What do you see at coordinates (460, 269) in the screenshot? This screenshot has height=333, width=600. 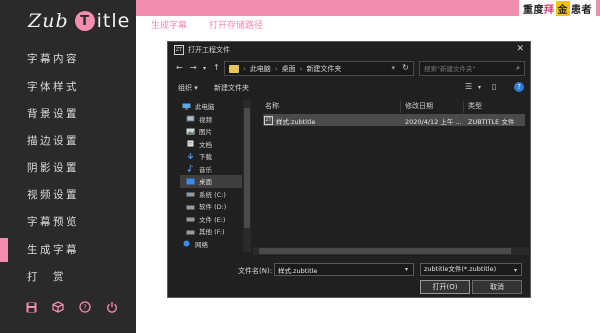 I see `filetype-value: zubtitle文件(*.zubtitle)` at bounding box center [460, 269].